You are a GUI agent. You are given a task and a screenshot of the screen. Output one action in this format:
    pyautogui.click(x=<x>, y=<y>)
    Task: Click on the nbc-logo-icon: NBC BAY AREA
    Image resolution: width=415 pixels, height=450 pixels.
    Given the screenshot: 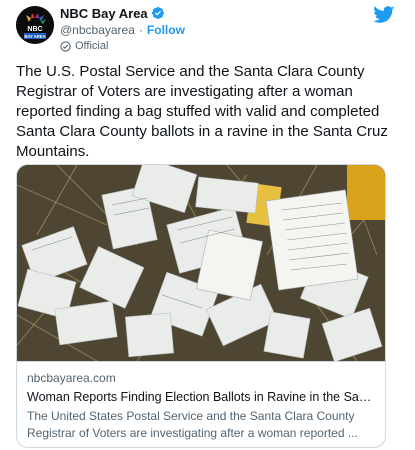 What is the action you would take?
    pyautogui.click(x=35, y=25)
    